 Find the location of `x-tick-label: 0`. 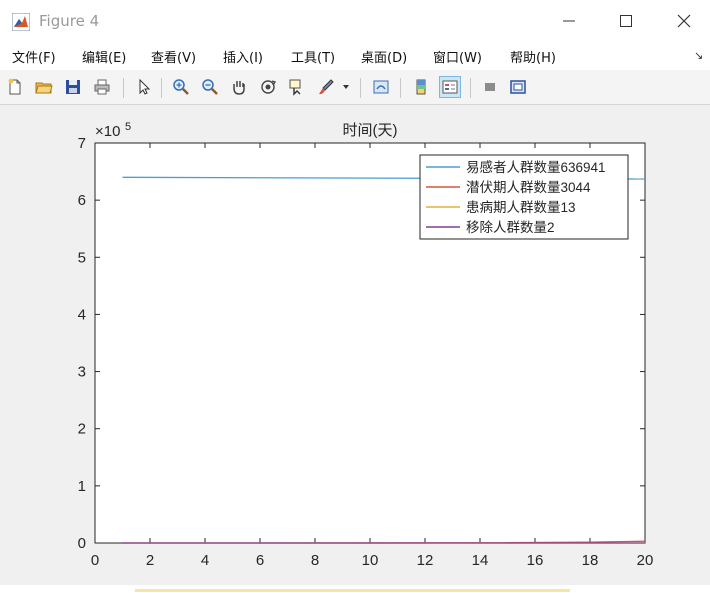

x-tick-label: 0 is located at coordinates (95, 560).